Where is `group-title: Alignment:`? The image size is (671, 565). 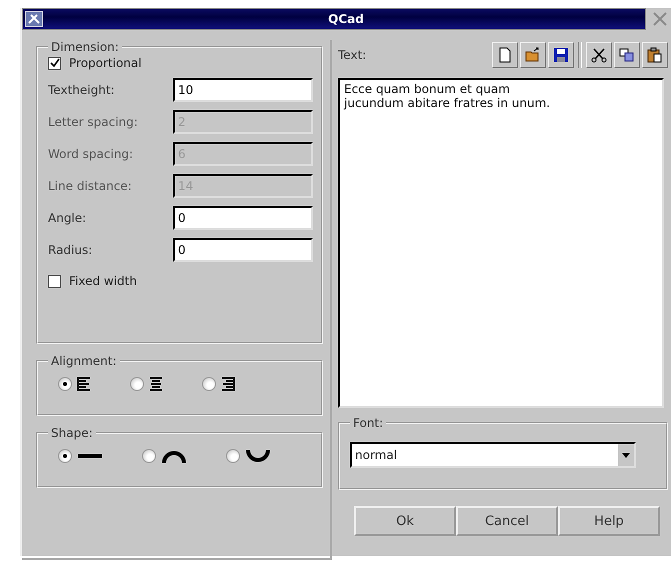 group-title: Alignment: is located at coordinates (84, 361).